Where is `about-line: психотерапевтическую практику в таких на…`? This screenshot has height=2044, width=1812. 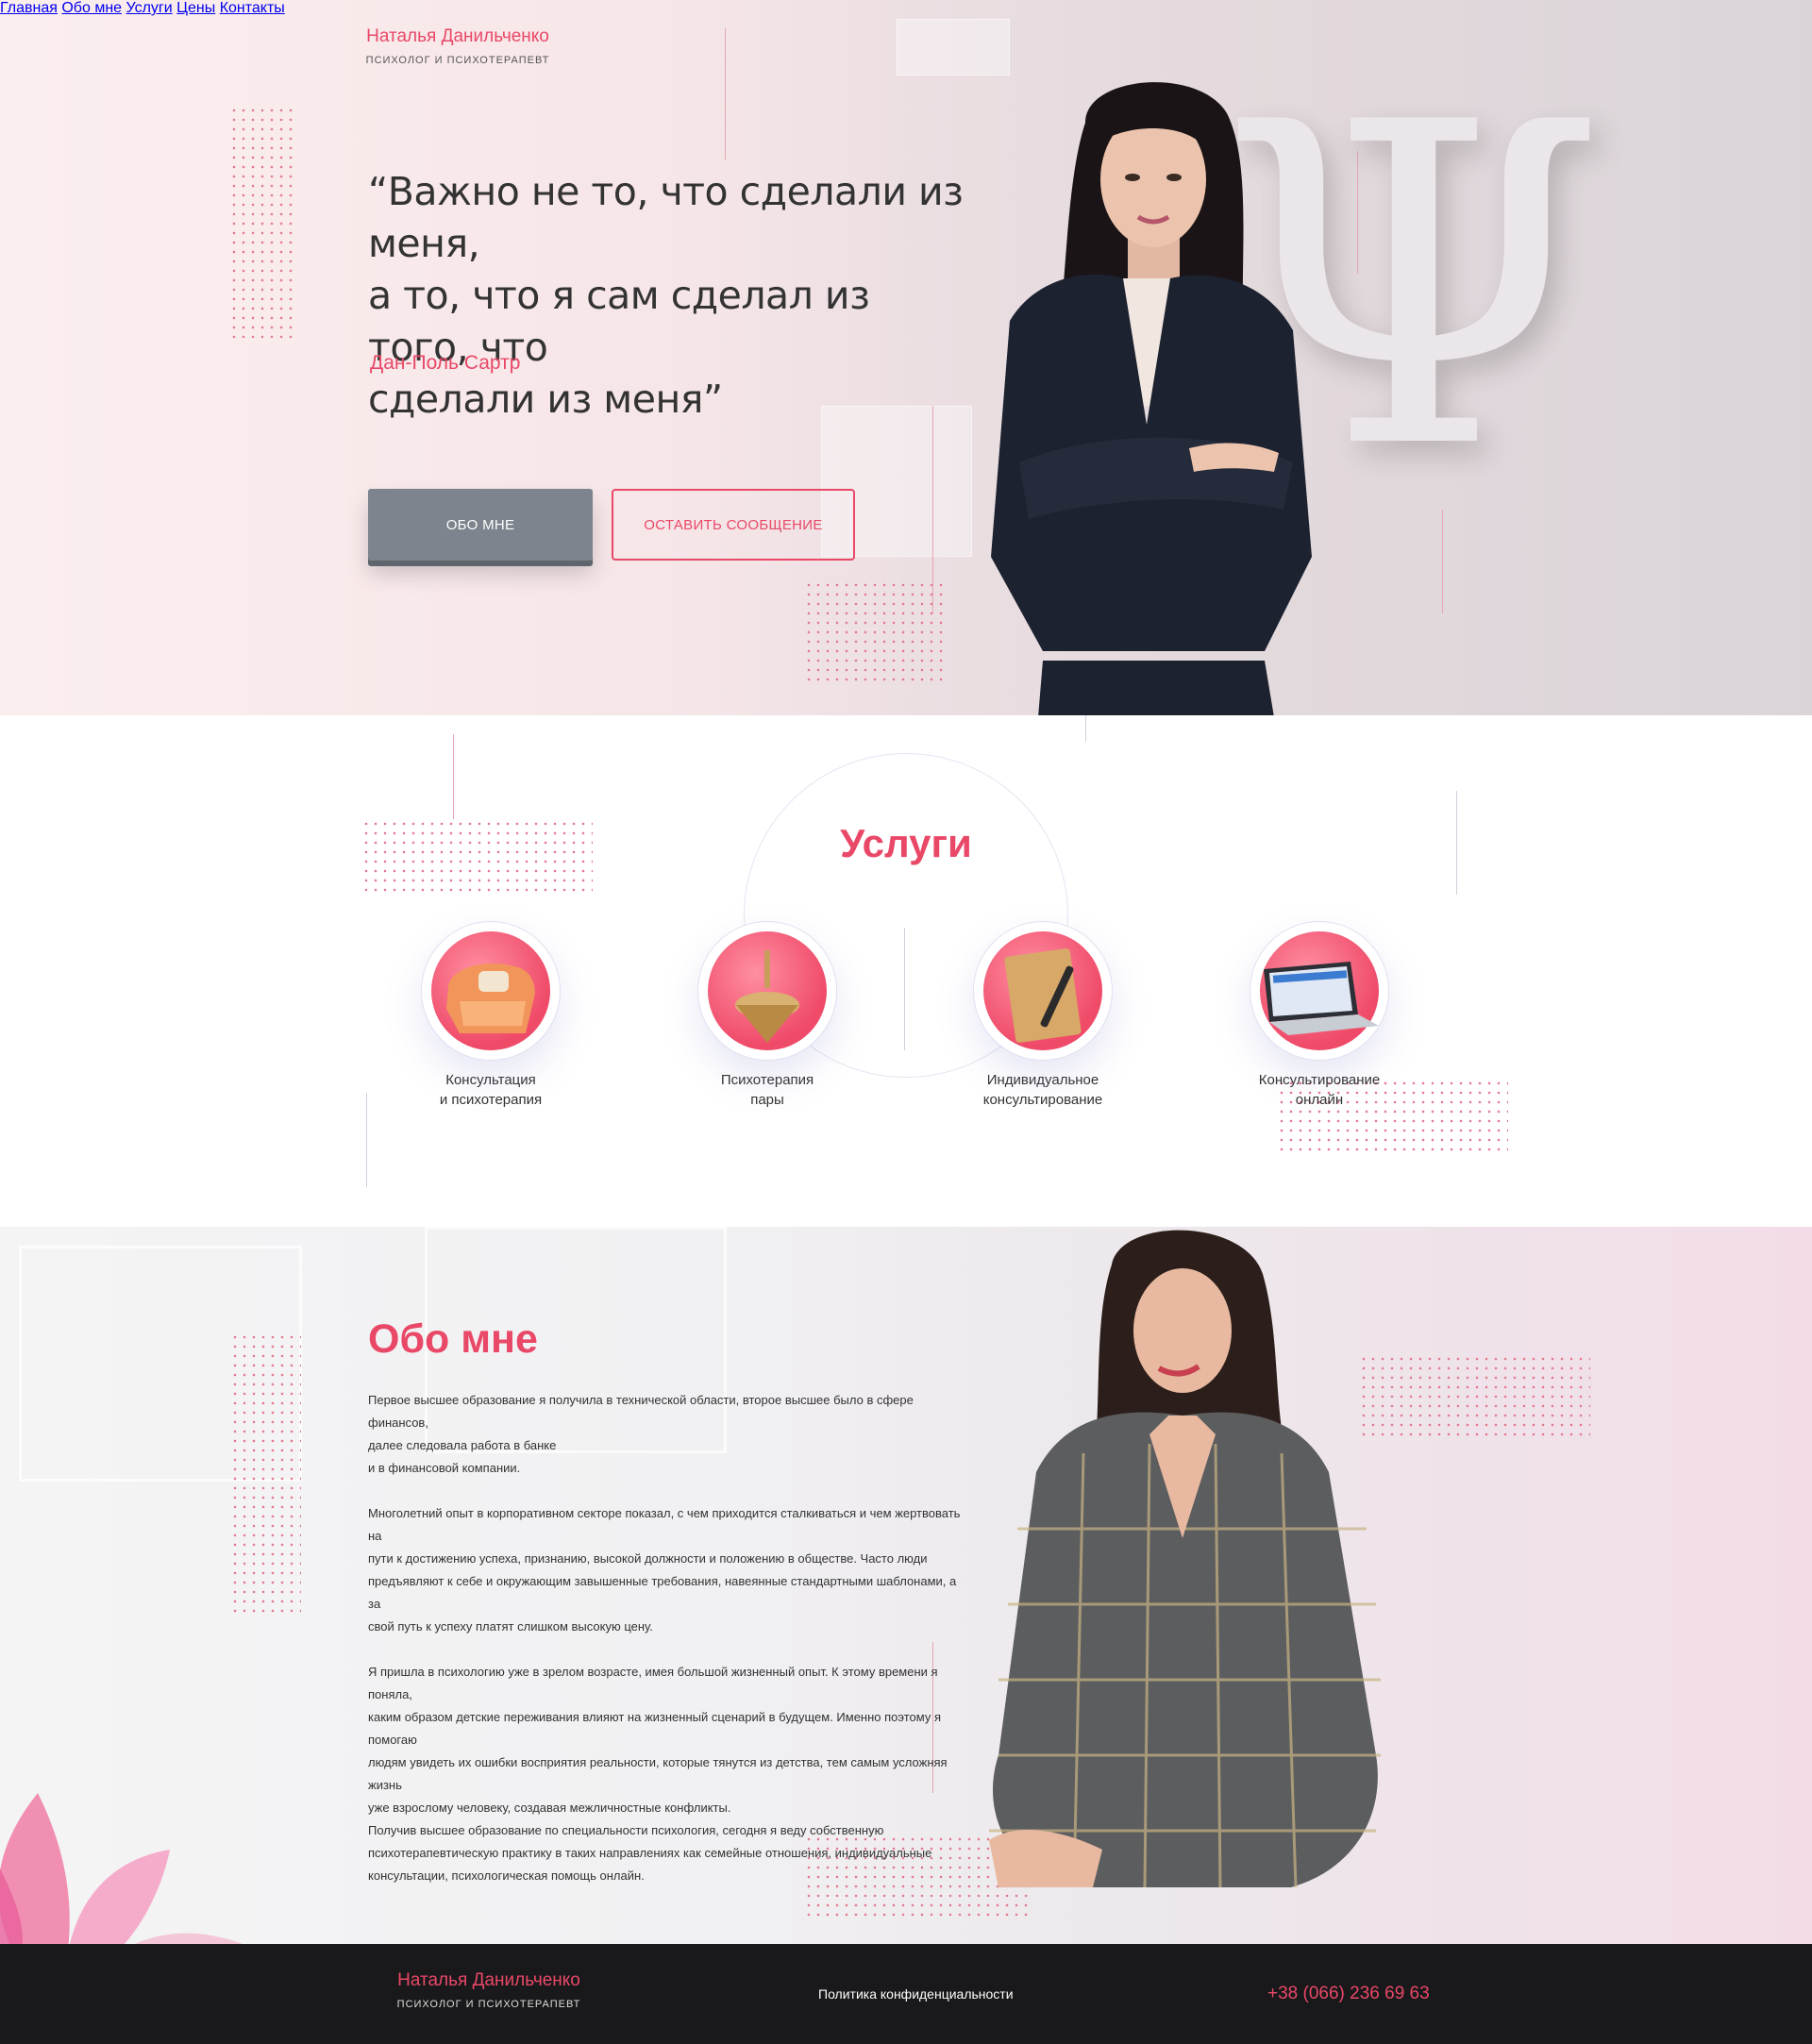
about-line: психотерапевтическую практику в таких на… is located at coordinates (650, 1853).